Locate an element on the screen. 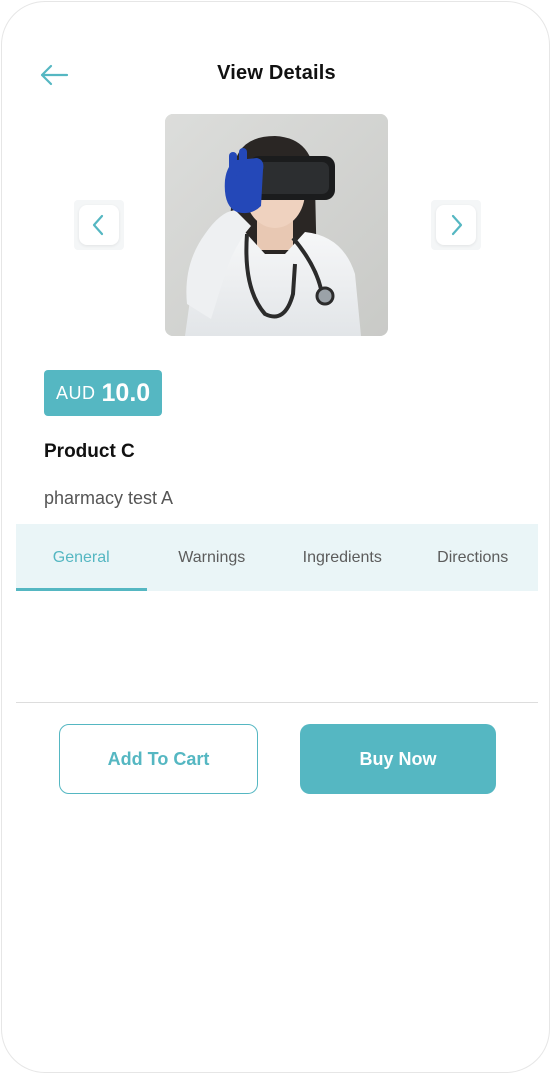 The width and height of the screenshot is (551, 1074). header: View Details is located at coordinates (275, 57).